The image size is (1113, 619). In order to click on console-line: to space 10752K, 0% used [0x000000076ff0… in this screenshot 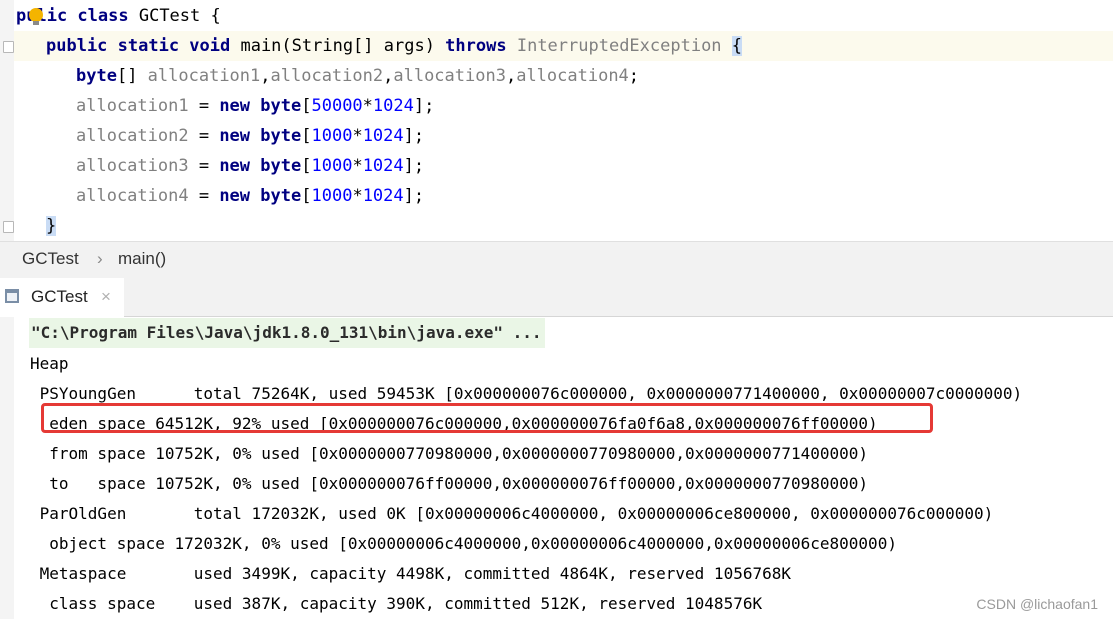, I will do `click(449, 483)`.